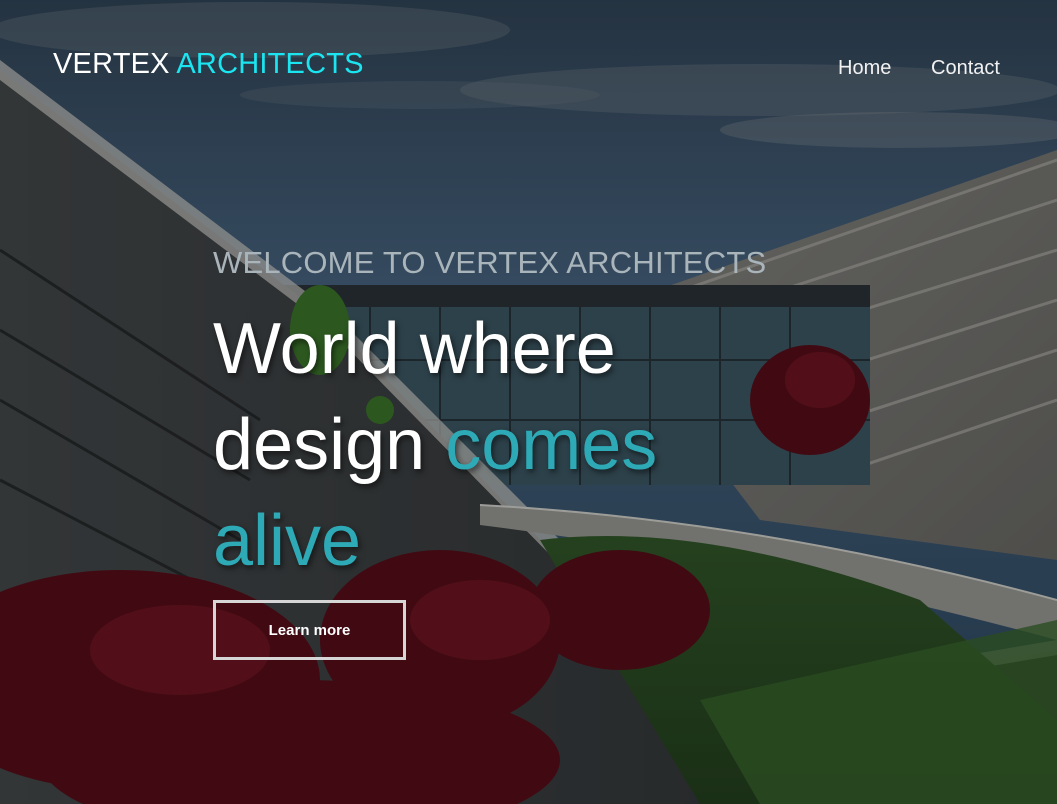 The image size is (1057, 804). What do you see at coordinates (111, 64) in the screenshot?
I see `brand-primary: VERTEX` at bounding box center [111, 64].